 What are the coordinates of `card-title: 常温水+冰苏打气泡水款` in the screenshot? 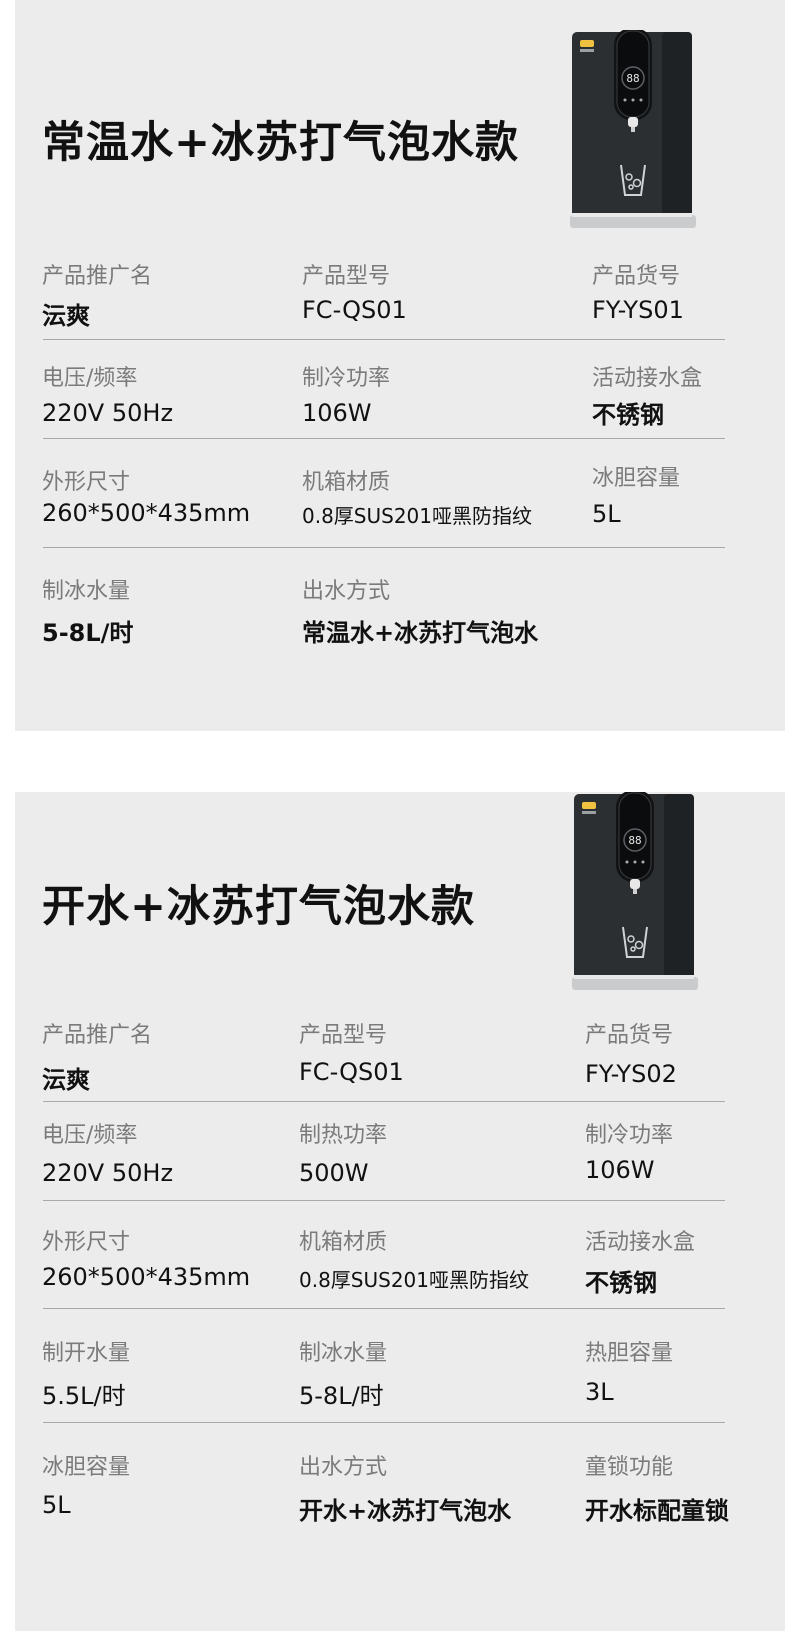 It's located at (281, 143).